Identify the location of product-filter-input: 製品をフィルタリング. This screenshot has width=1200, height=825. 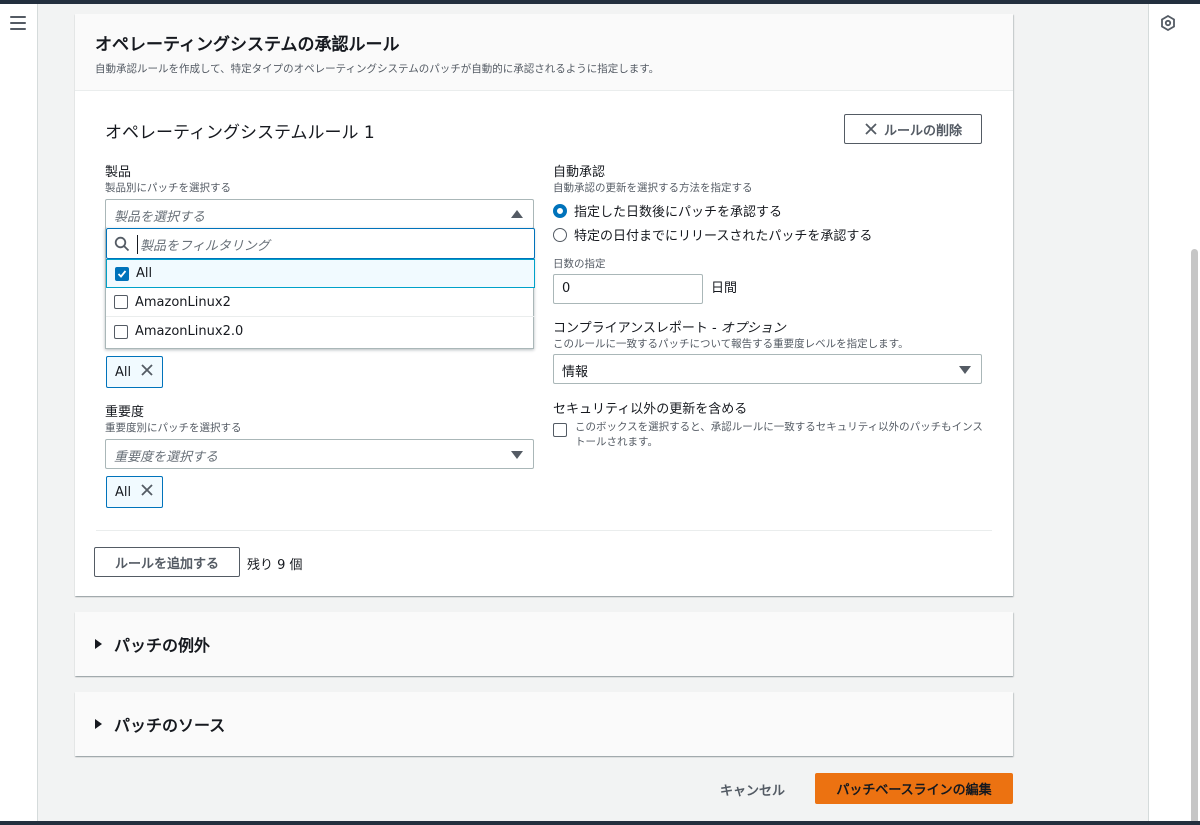
(320, 243).